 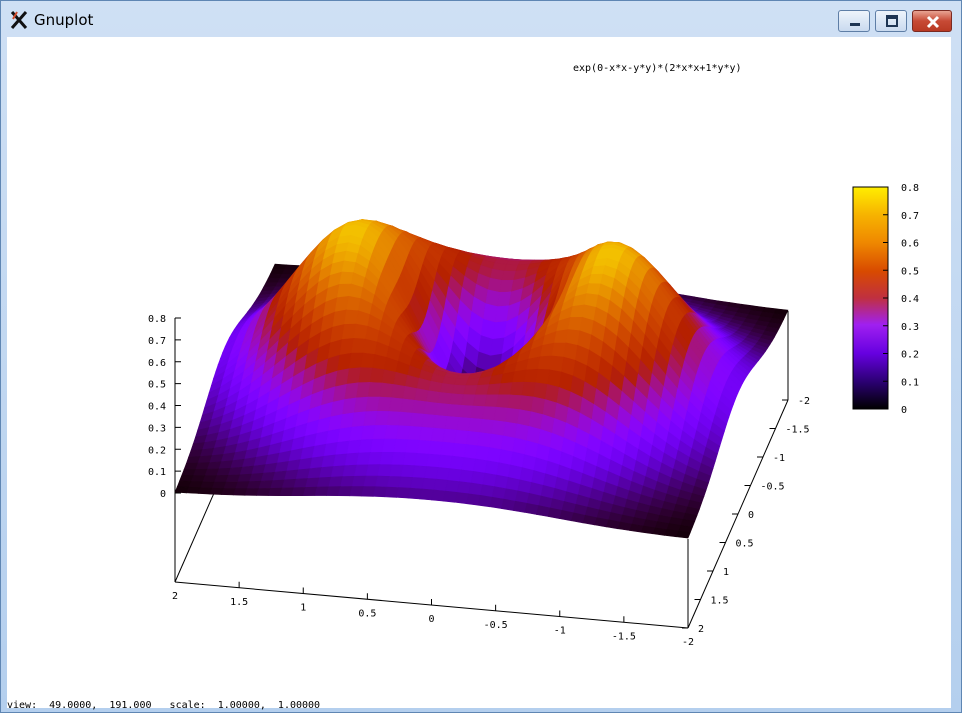 What do you see at coordinates (910, 271) in the screenshot?
I see `colorbar-tick-label: 0.5` at bounding box center [910, 271].